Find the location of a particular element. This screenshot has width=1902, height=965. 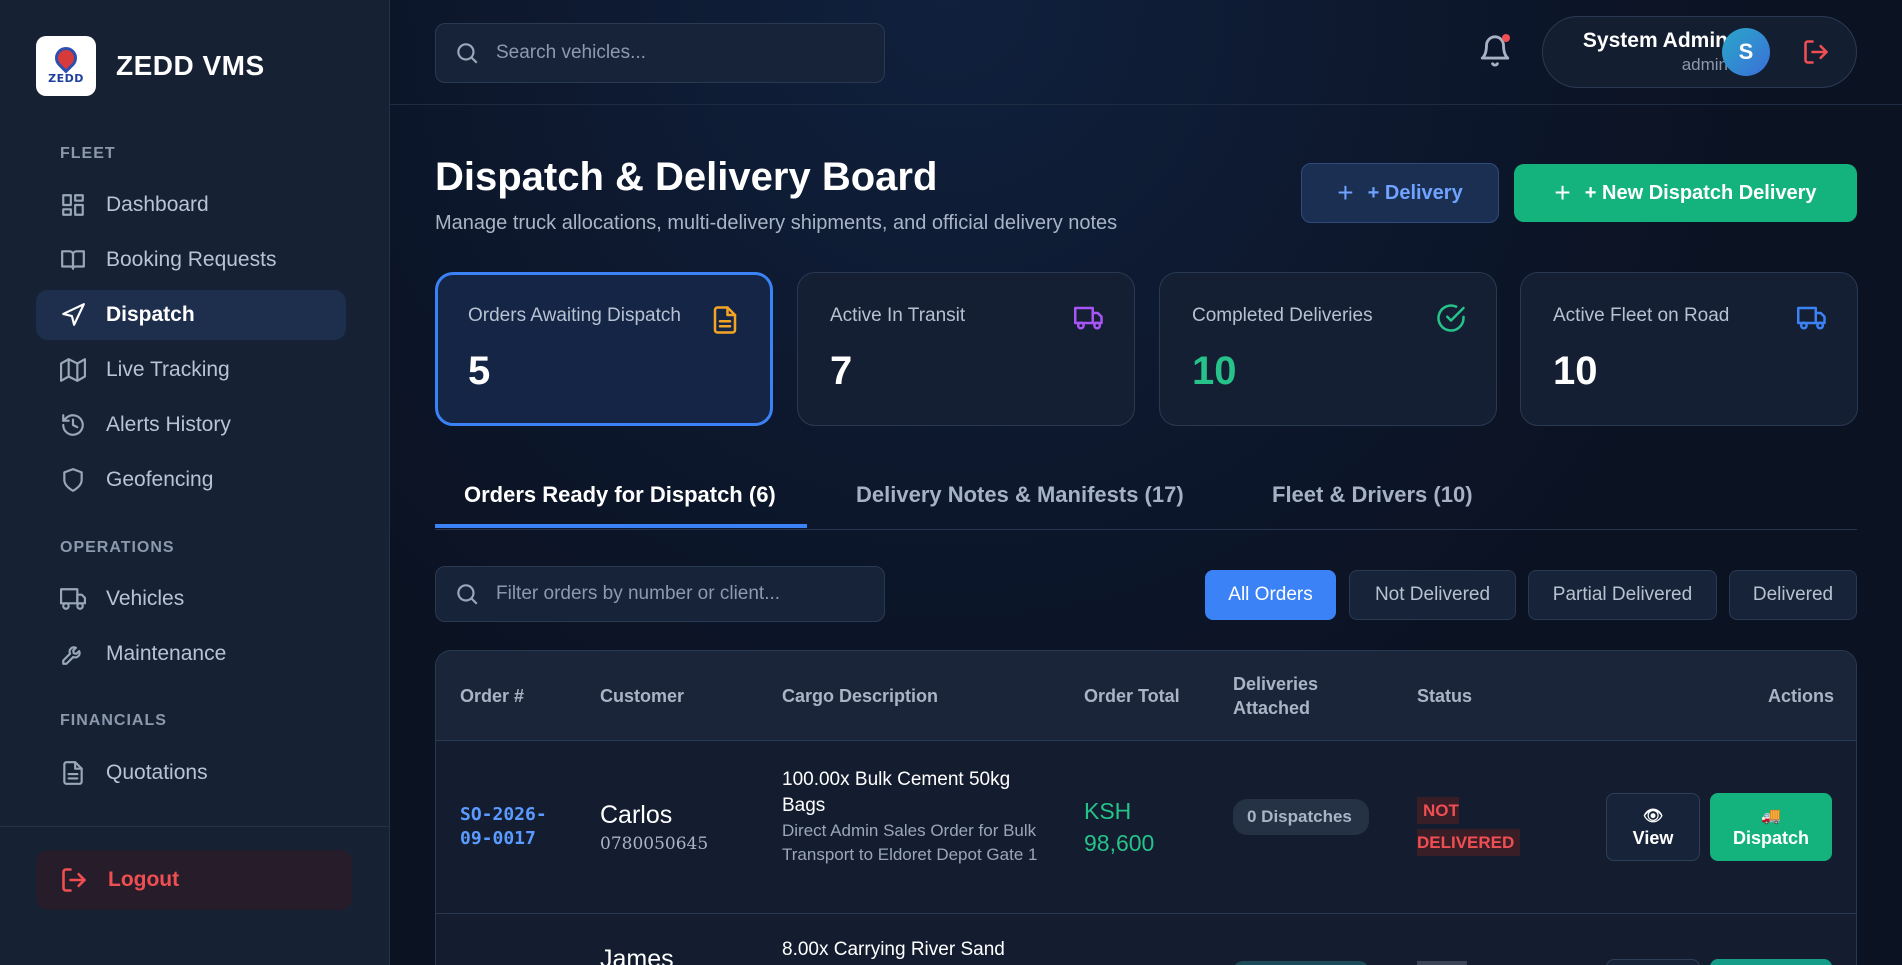

tab-orders-ready: Orders Ready for Dispatch (6) is located at coordinates (621, 505).